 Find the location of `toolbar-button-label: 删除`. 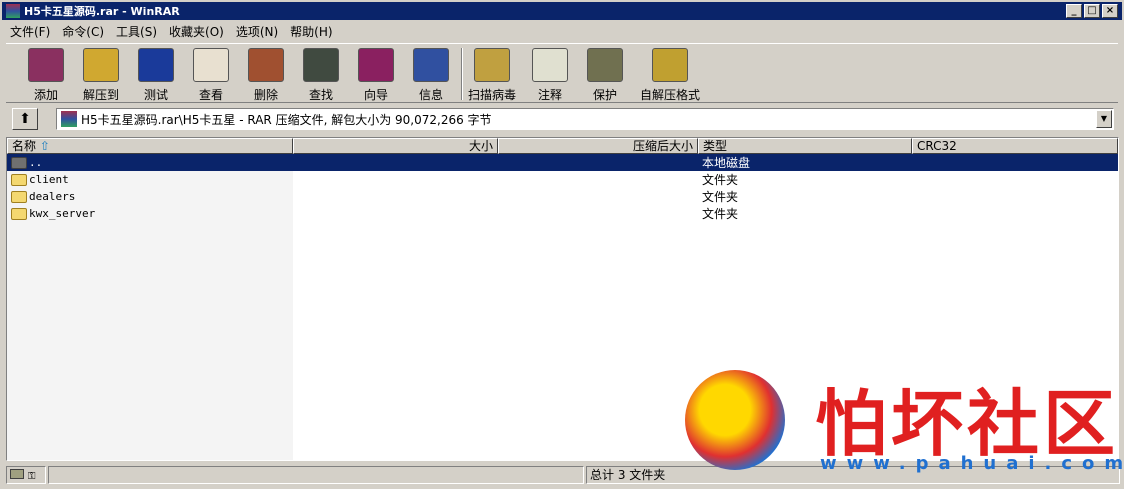

toolbar-button-label: 删除 is located at coordinates (265, 95).